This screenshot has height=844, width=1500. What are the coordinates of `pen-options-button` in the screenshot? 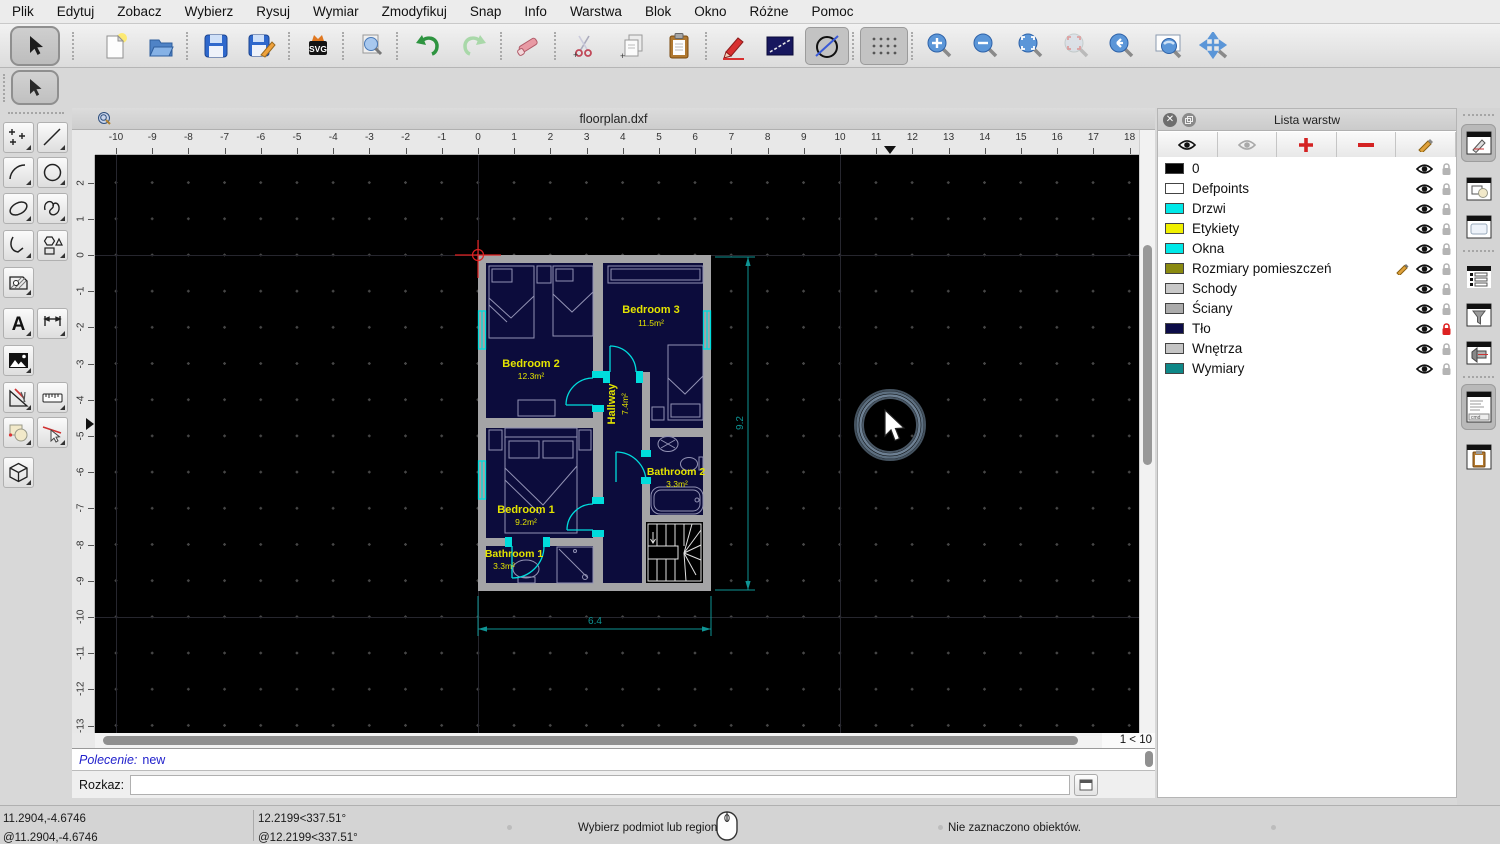 It's located at (734, 46).